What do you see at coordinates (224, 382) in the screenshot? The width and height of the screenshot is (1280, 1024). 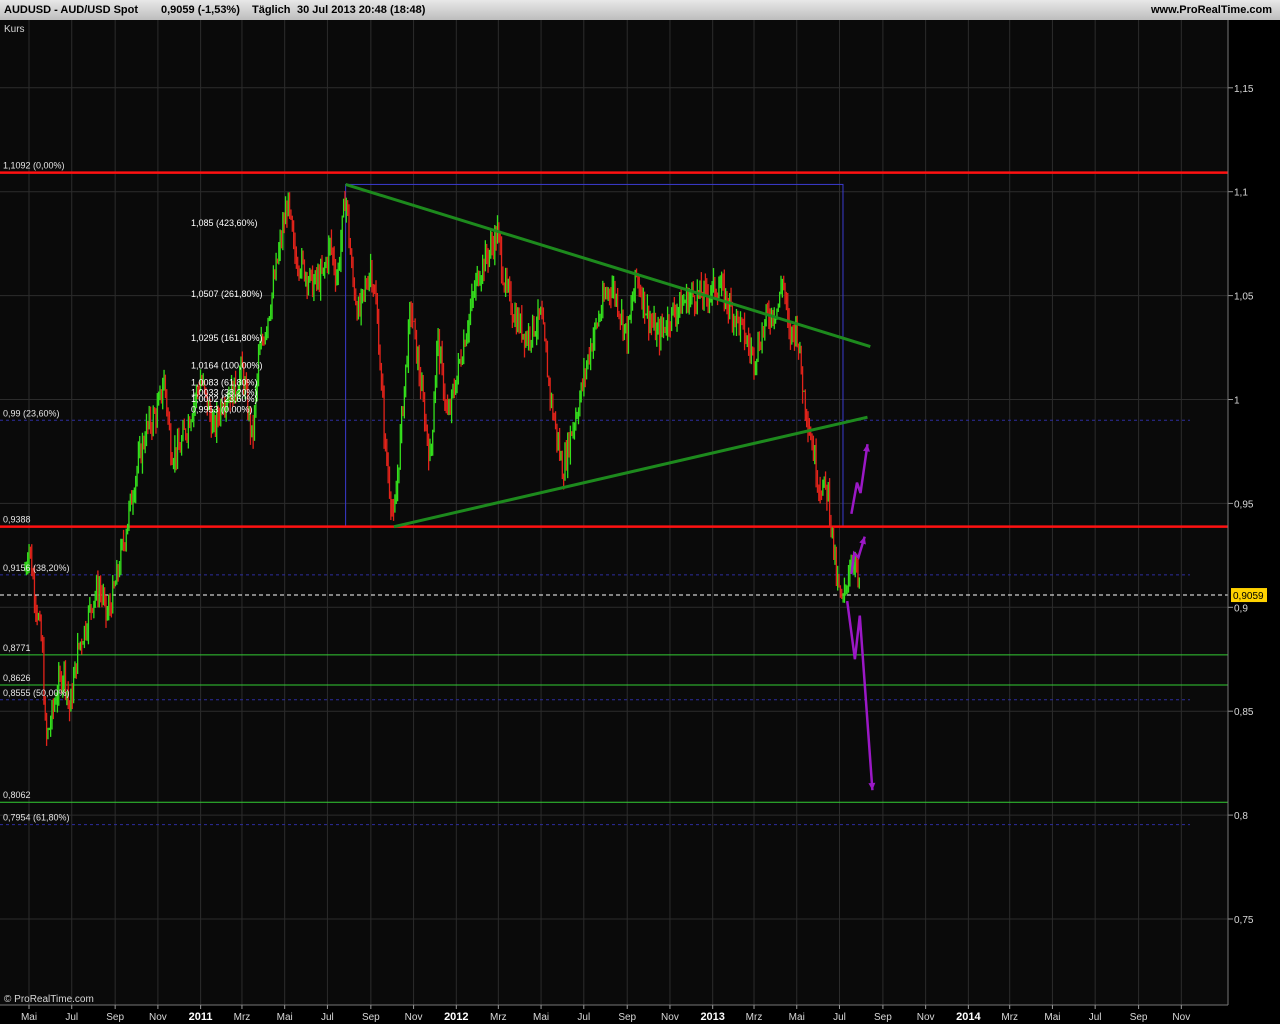 I see `fib-extension-label: 1,0083 (61,80%)` at bounding box center [224, 382].